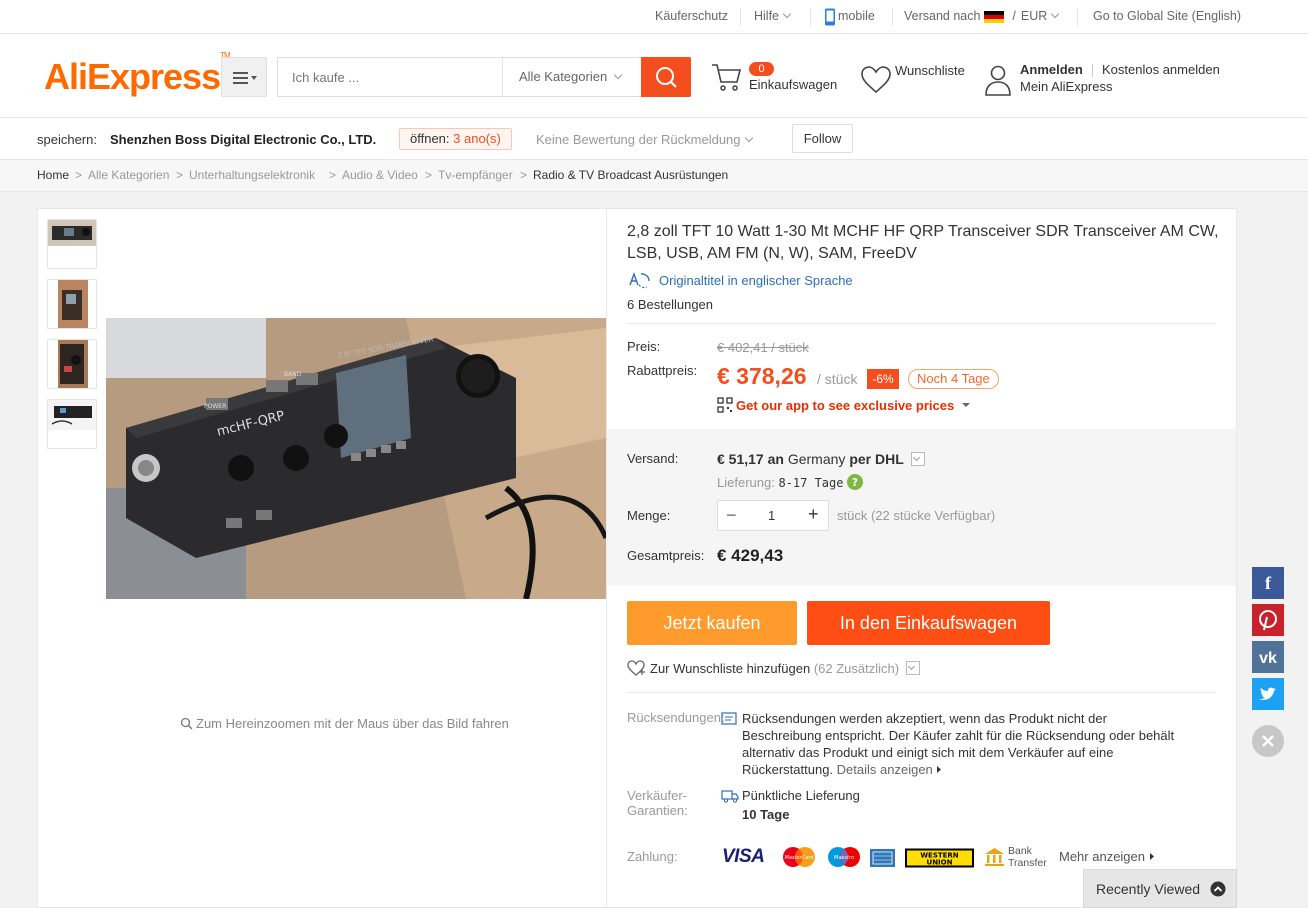 This screenshot has width=1308, height=908. Describe the element at coordinates (380, 175) in the screenshot. I see `breadcrumb-audio-video: Audio & Video` at that location.